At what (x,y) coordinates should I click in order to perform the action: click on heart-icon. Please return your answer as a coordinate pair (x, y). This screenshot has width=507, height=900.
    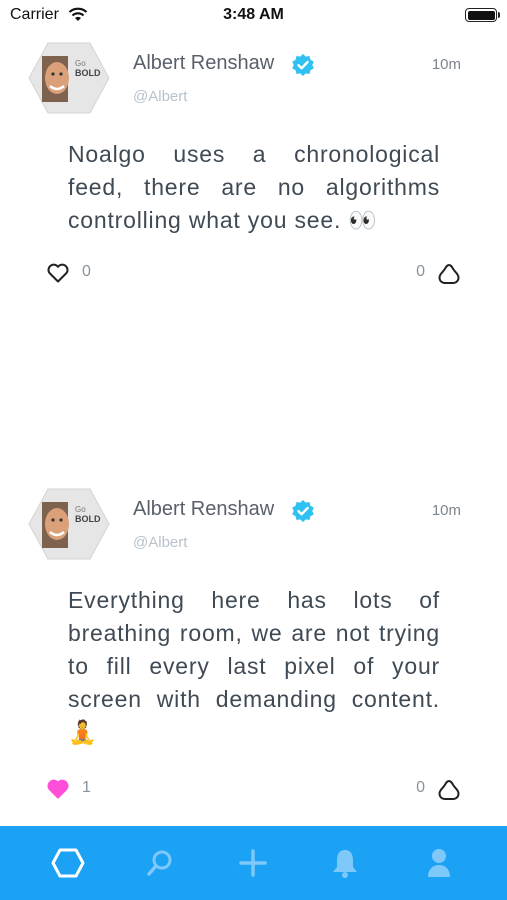
    Looking at the image, I should click on (58, 273).